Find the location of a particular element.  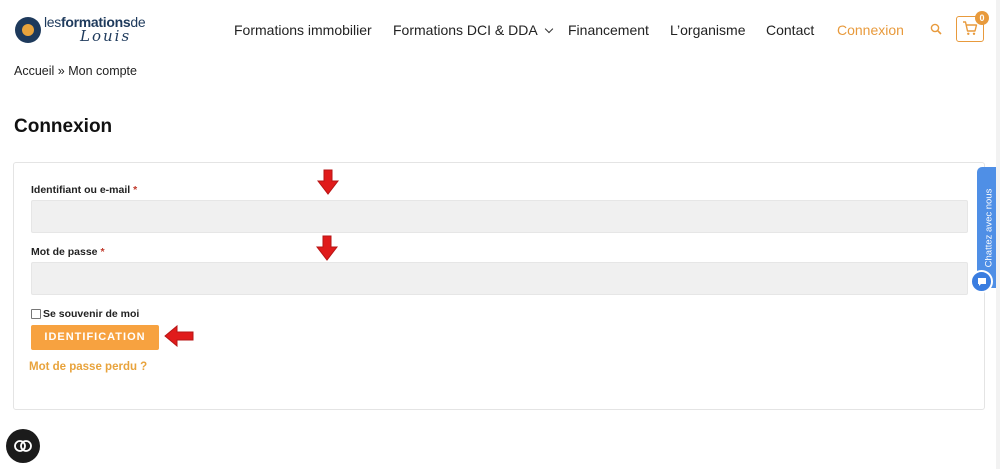

nav-organisme: L’organisme is located at coordinates (708, 30).